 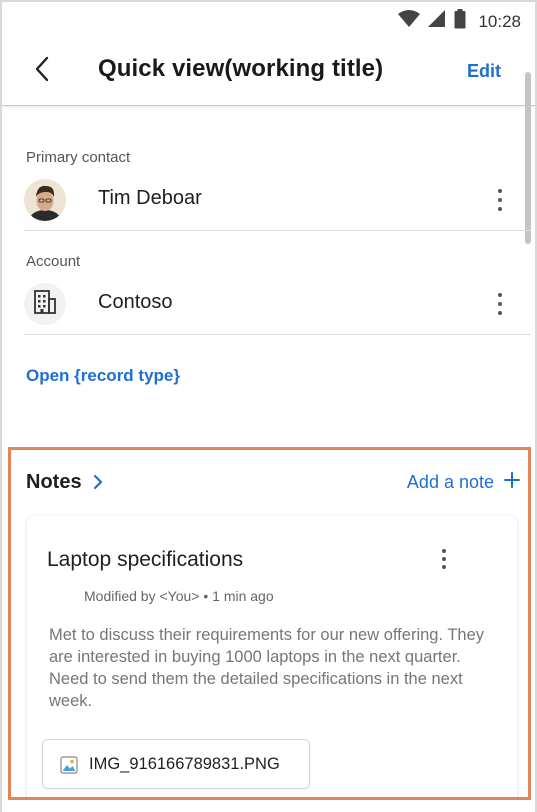 I want to click on account-row: Contoso, so click(x=277, y=304).